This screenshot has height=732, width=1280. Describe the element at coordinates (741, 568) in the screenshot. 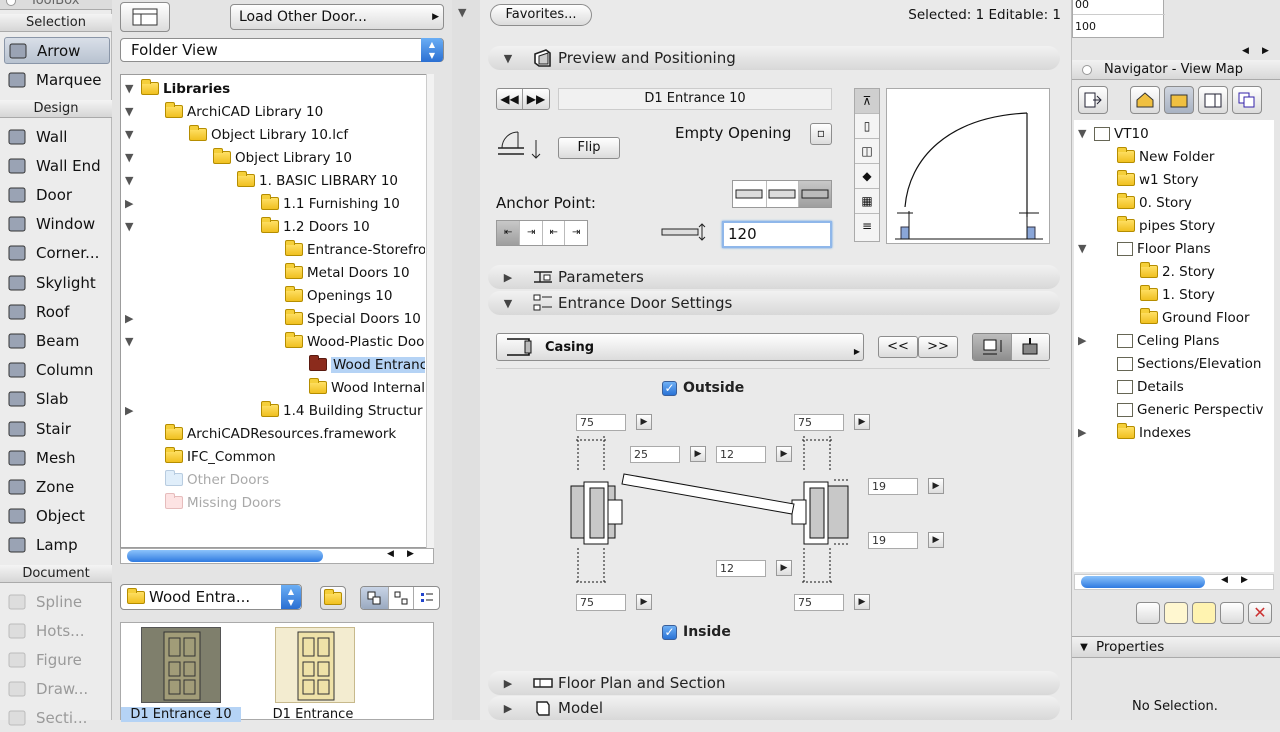

I see `dimension-input-mid-bottom: 12` at that location.